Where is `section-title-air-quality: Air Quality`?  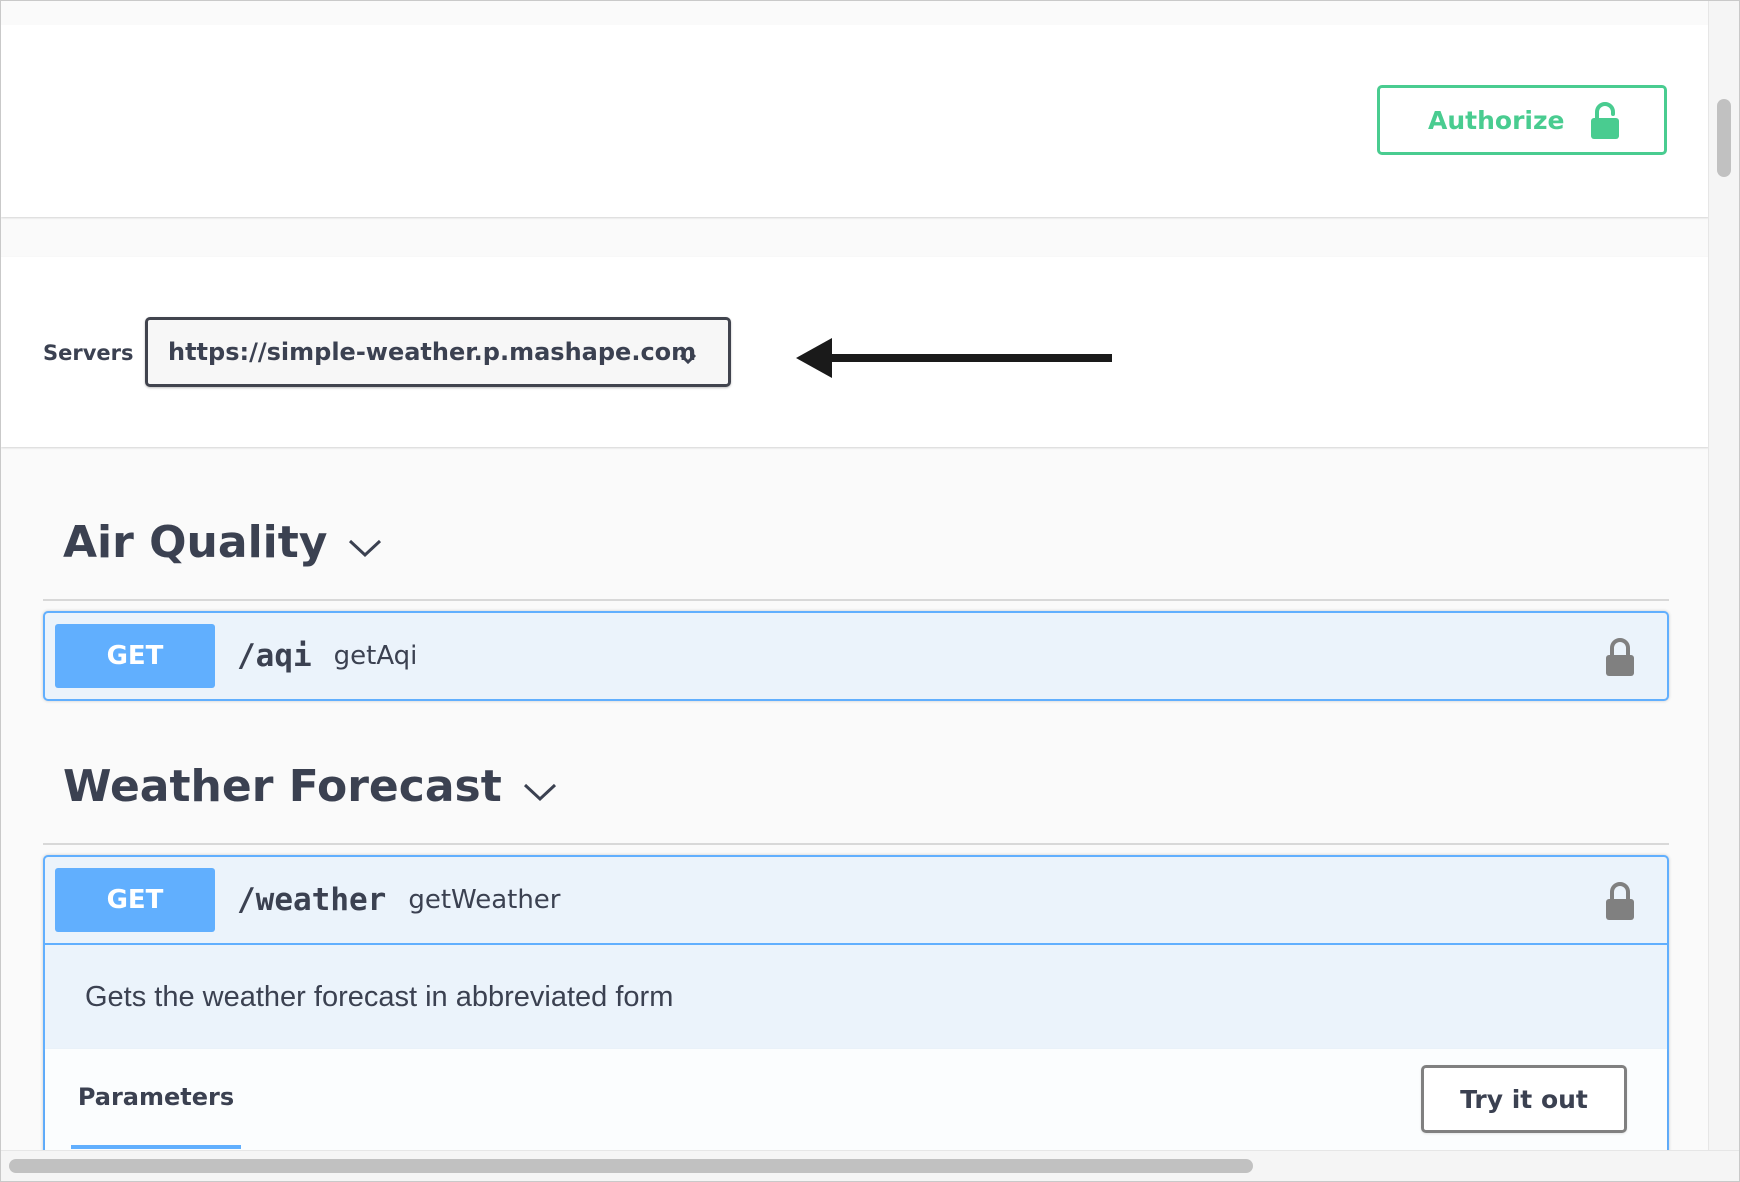
section-title-air-quality: Air Quality is located at coordinates (223, 542).